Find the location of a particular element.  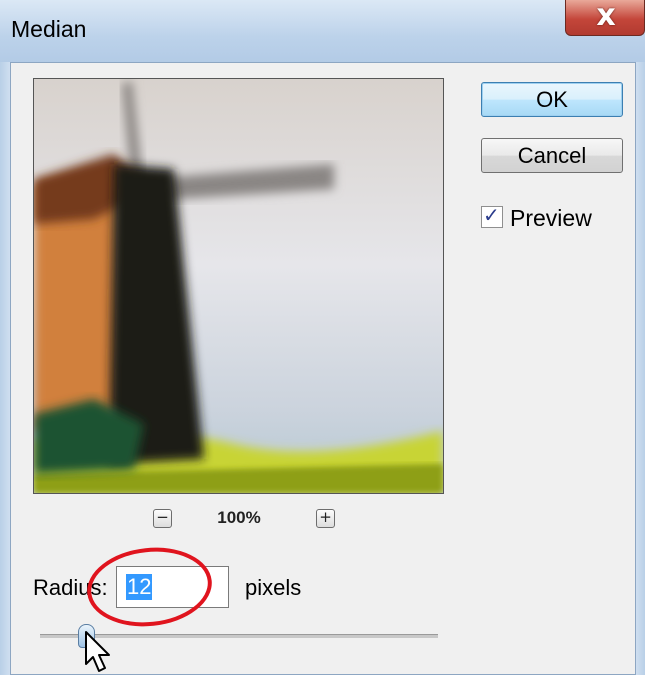

ok-button: OK is located at coordinates (552, 99).